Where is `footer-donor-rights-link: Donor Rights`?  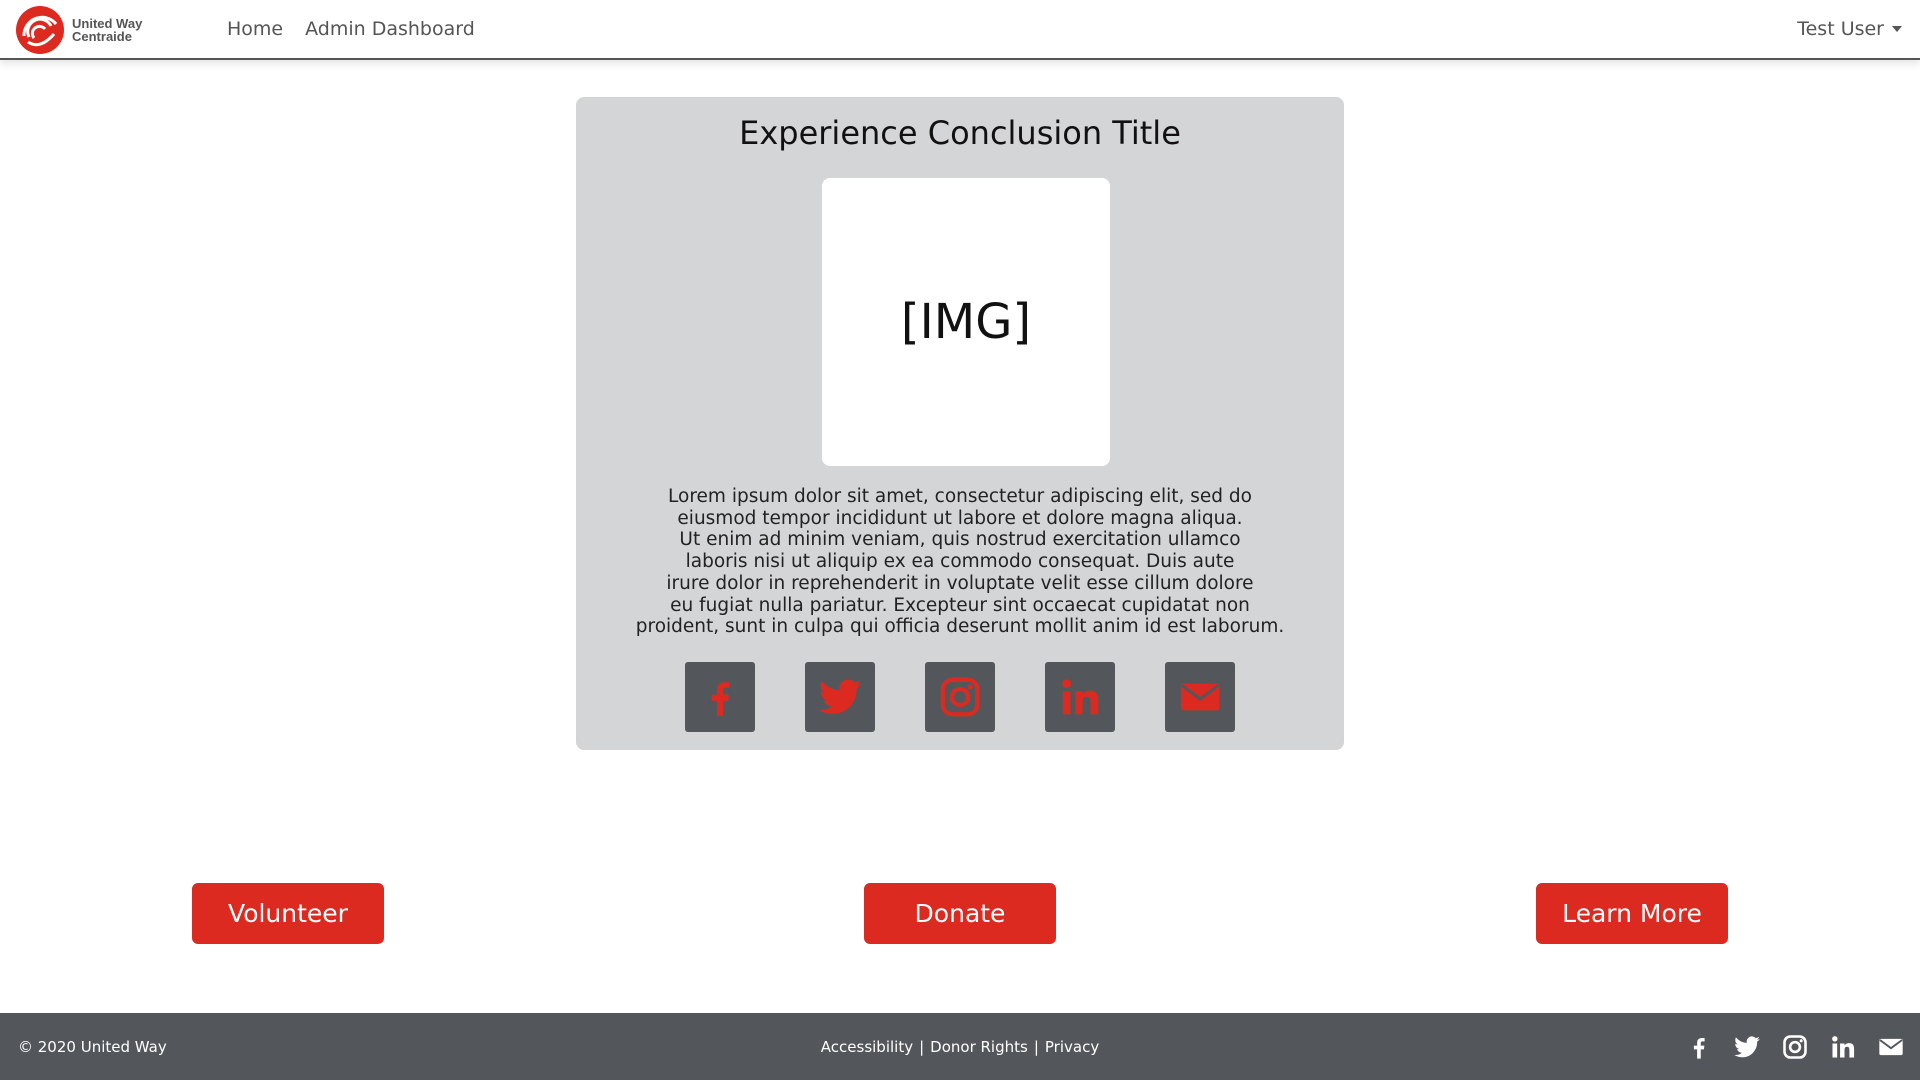
footer-donor-rights-link: Donor Rights is located at coordinates (979, 1047).